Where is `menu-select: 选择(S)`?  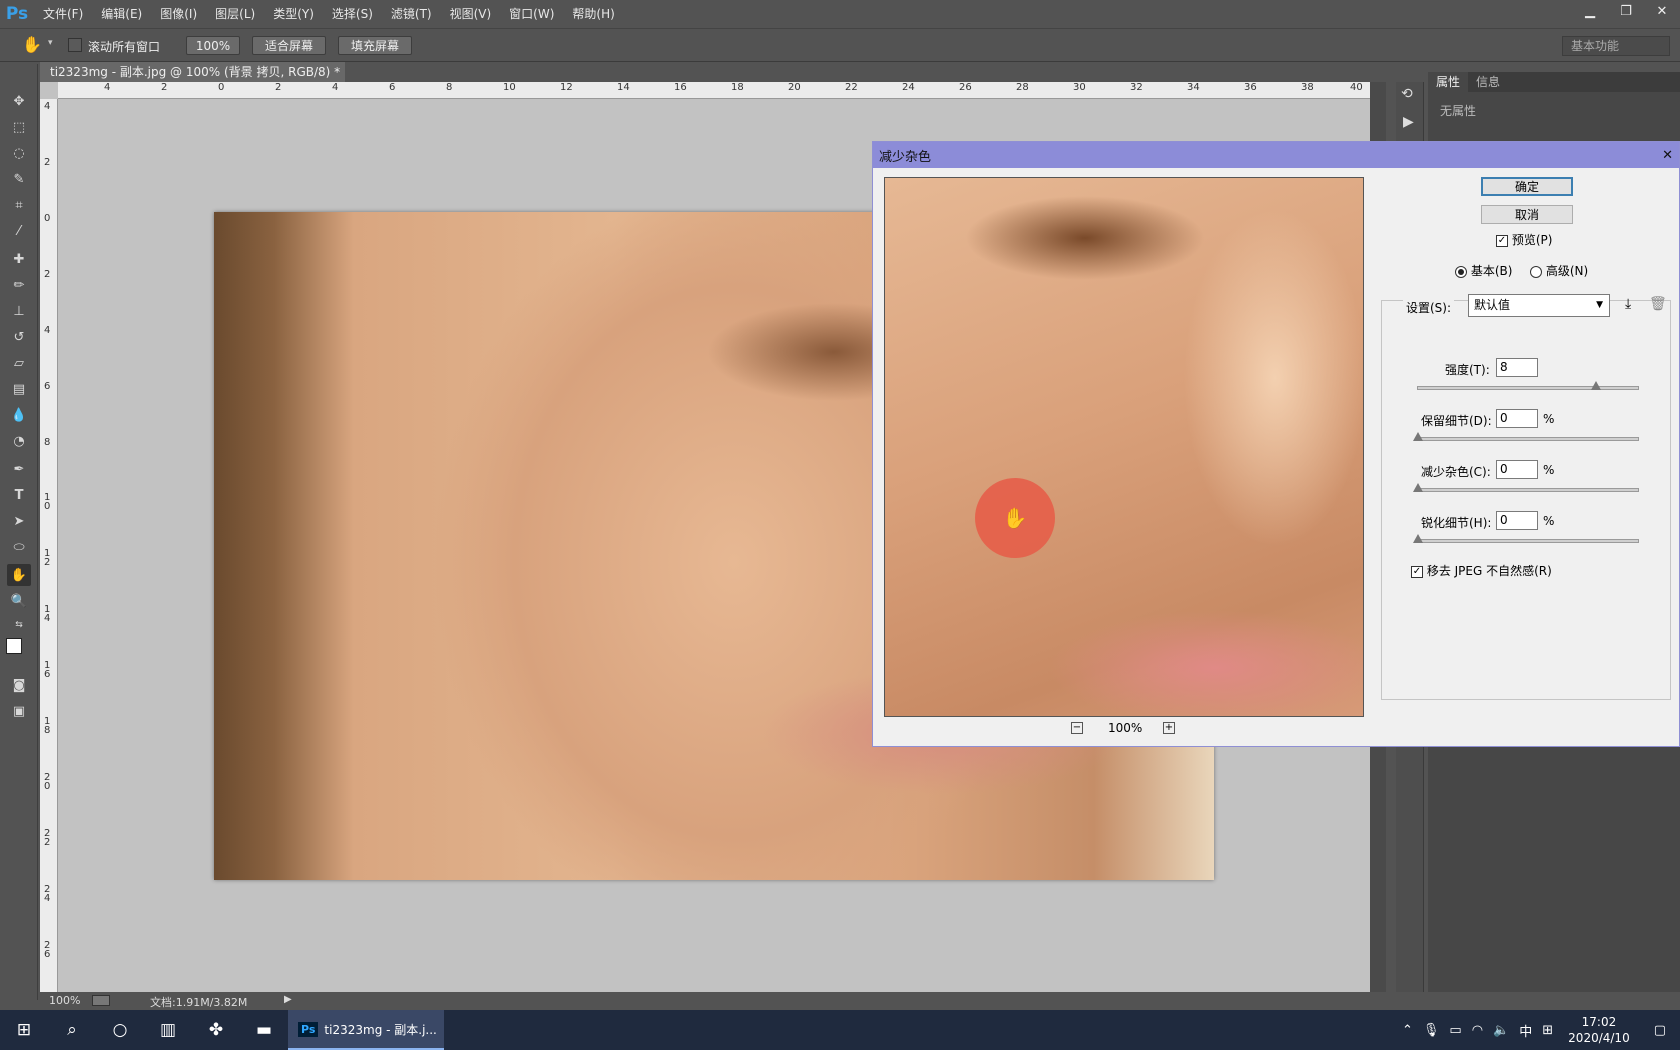
menu-select: 选择(S) is located at coordinates (352, 14).